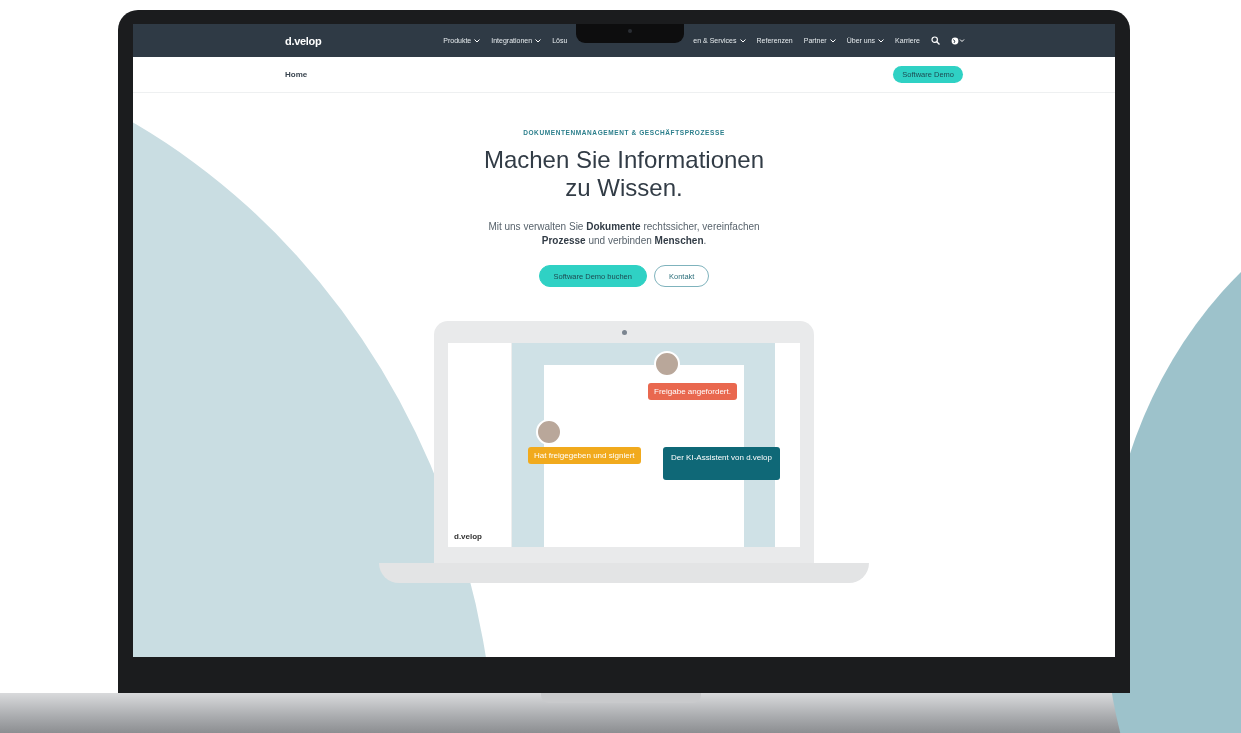 This screenshot has width=1241, height=733. What do you see at coordinates (624, 174) in the screenshot?
I see `hero-title: Machen Sie Informationen zu Wissen.` at bounding box center [624, 174].